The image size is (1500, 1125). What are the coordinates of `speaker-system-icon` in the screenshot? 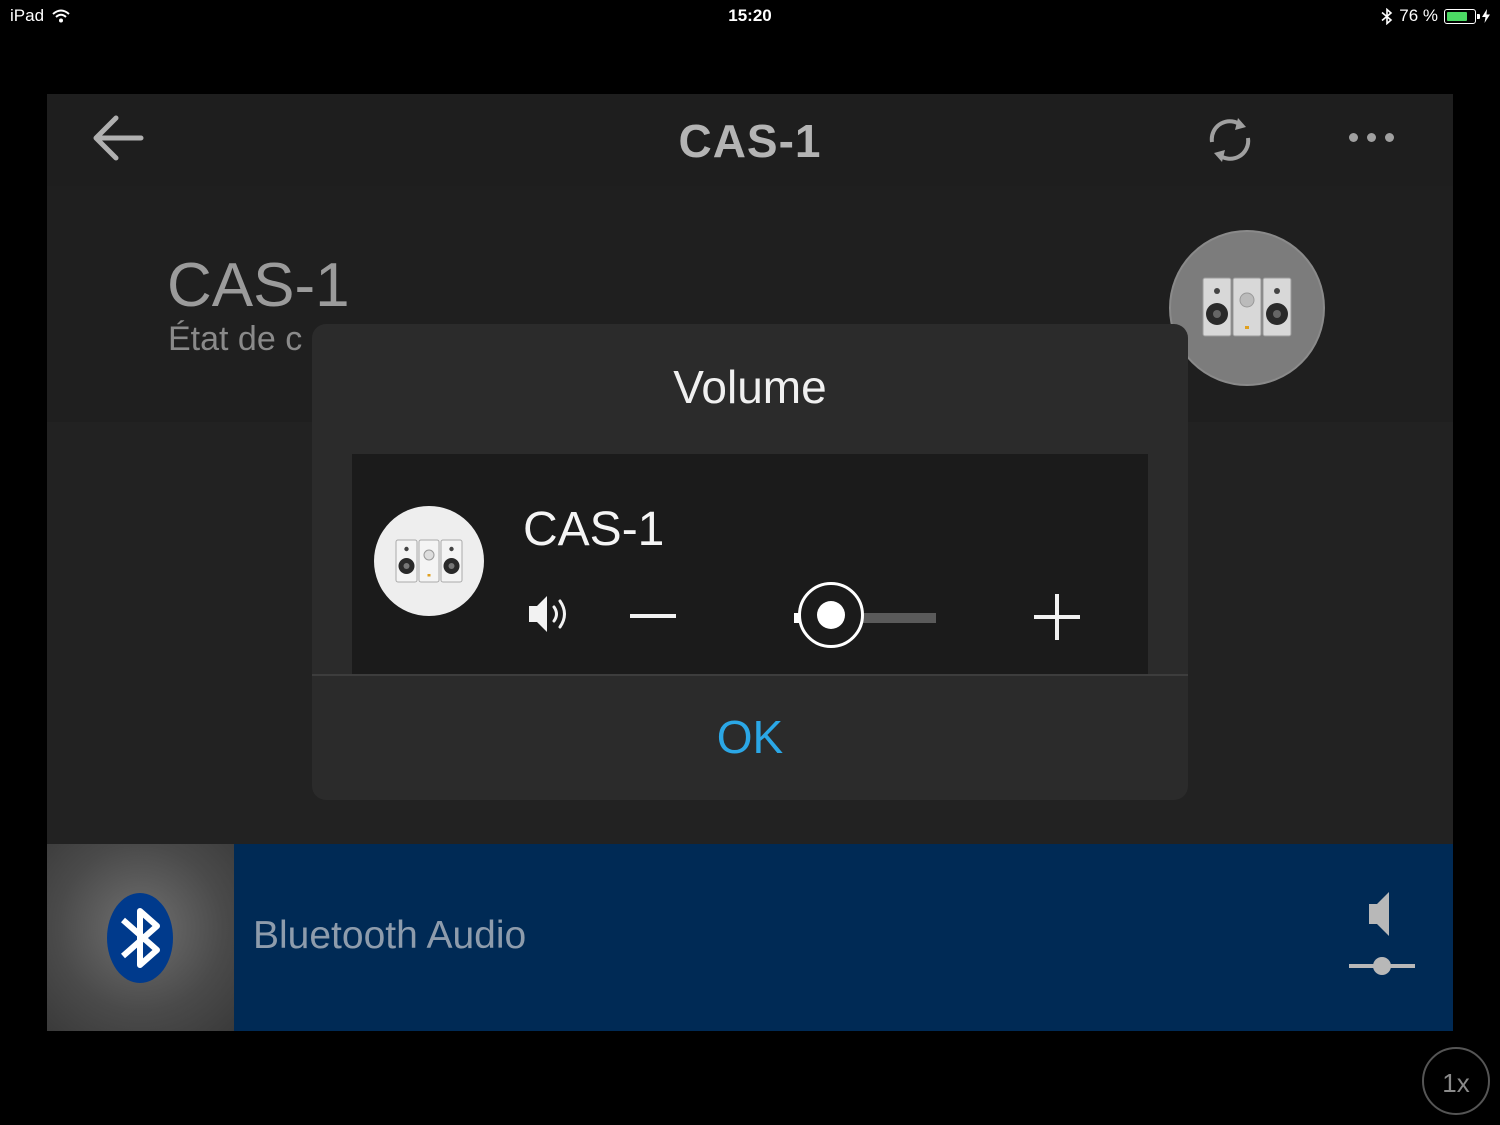 It's located at (429, 561).